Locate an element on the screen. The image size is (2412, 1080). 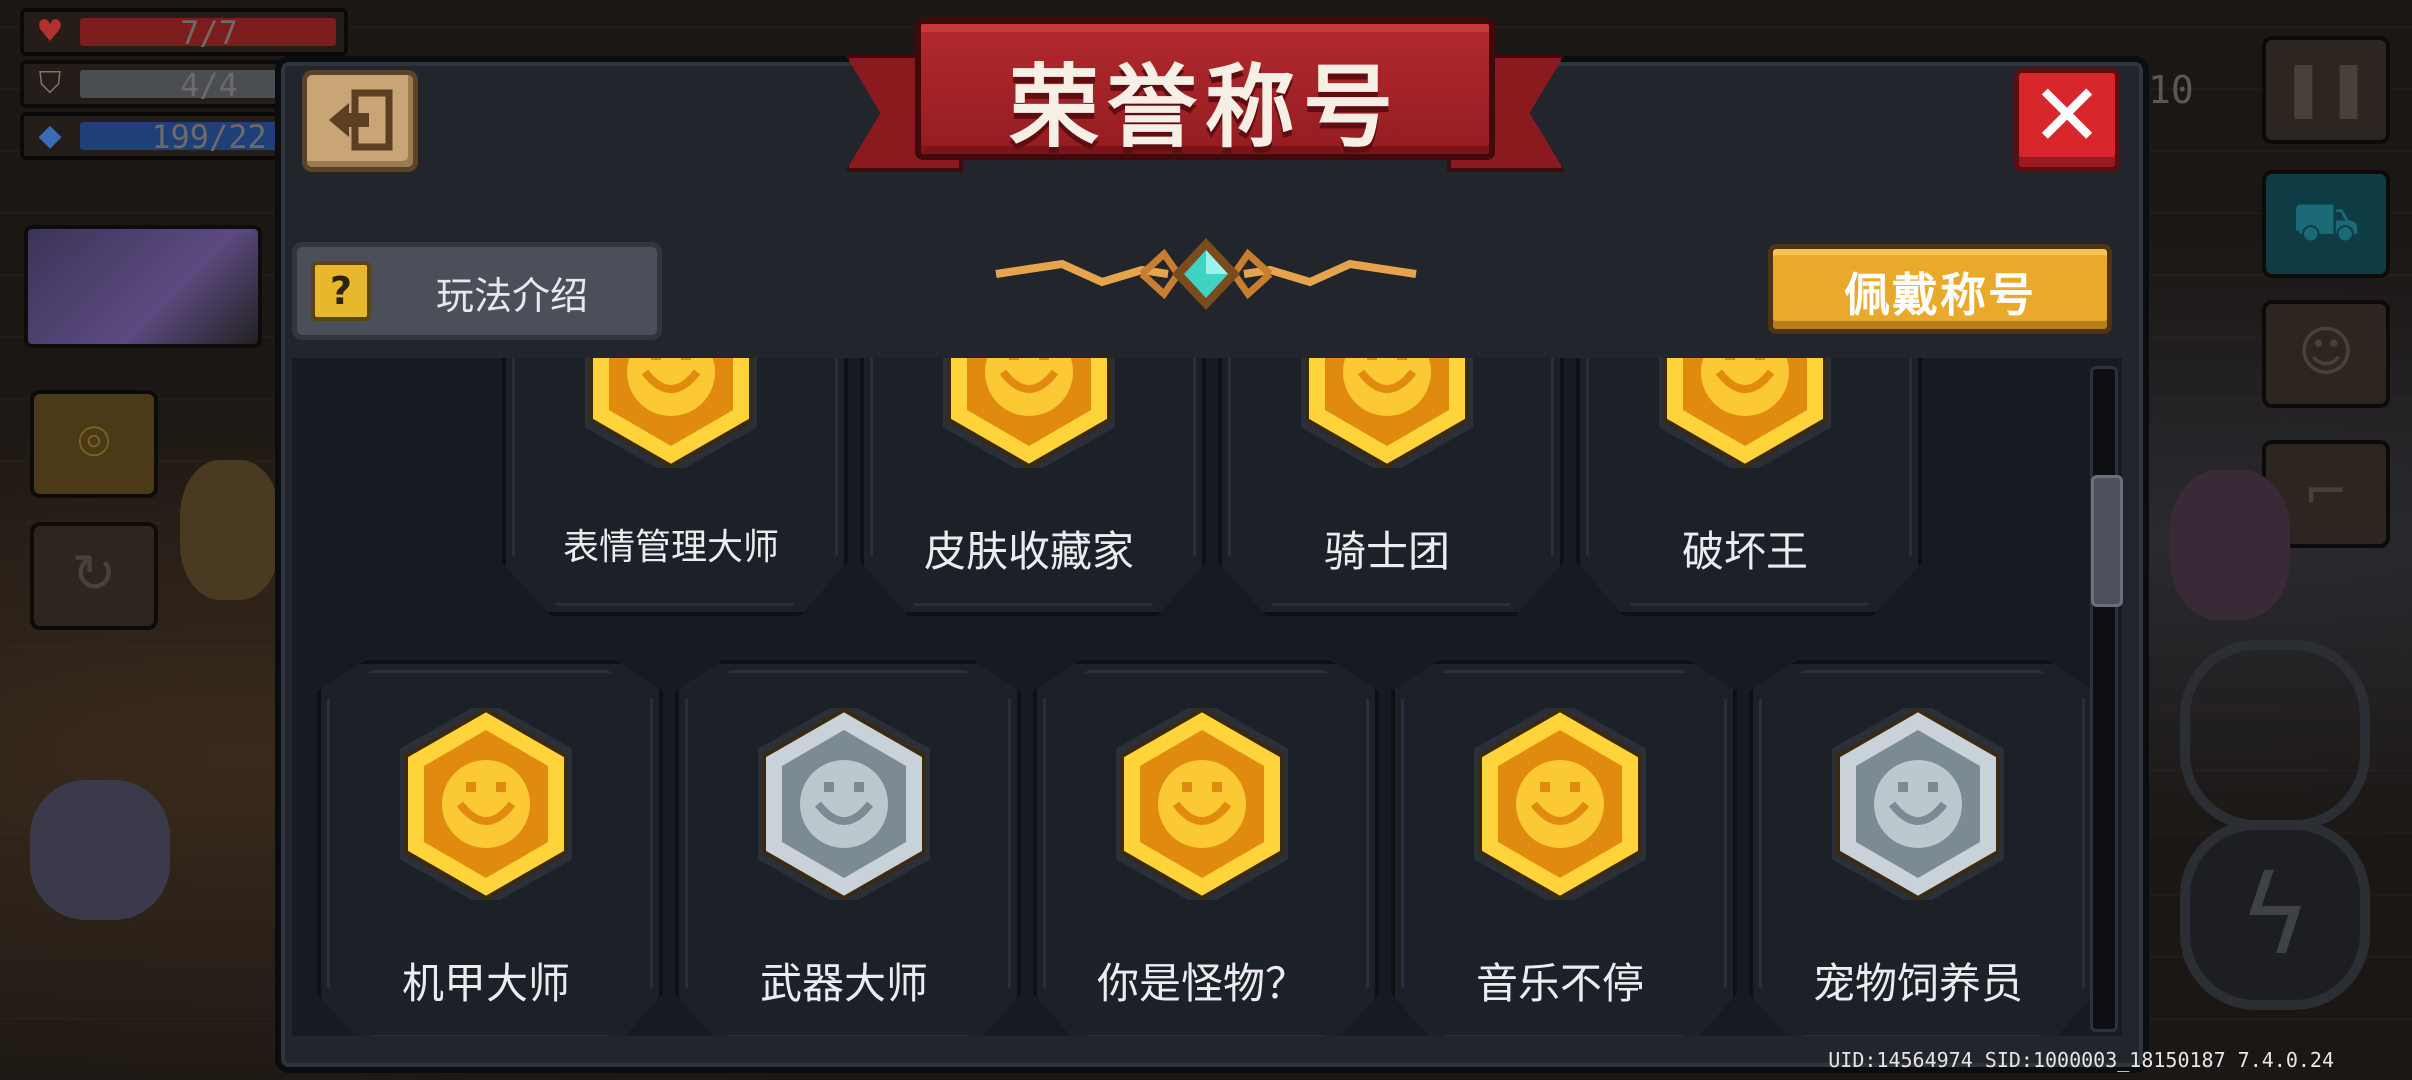
refresh-icon: ↻ is located at coordinates (94, 576).